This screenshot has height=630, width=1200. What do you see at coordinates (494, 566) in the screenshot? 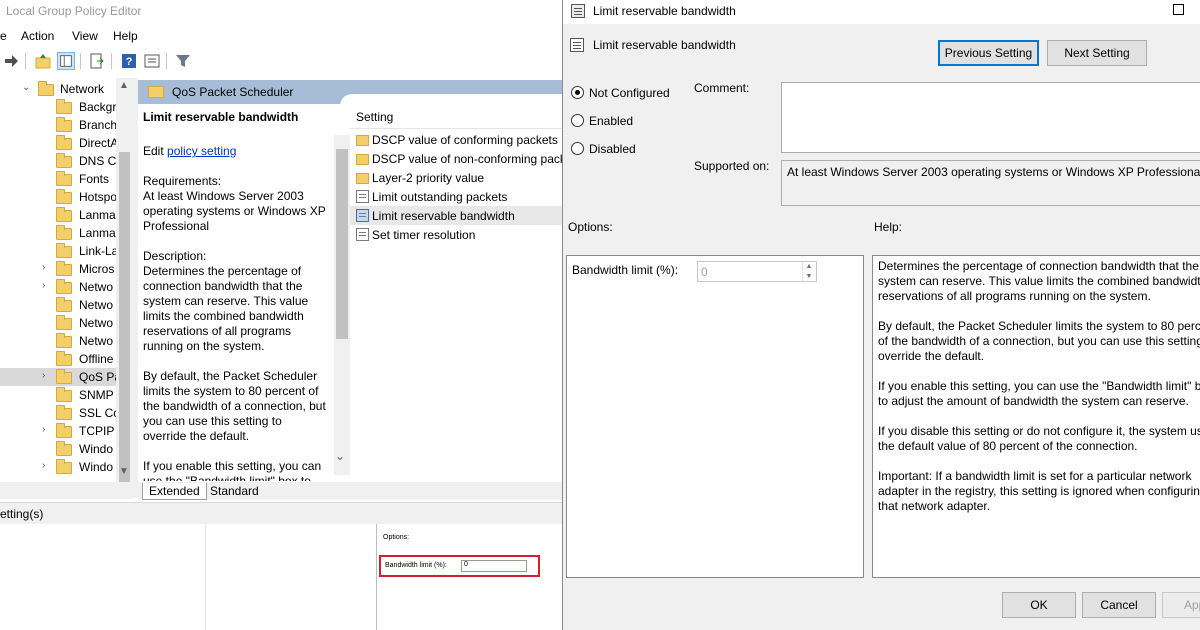
I see `bandwidth-value-small: 0` at bounding box center [494, 566].